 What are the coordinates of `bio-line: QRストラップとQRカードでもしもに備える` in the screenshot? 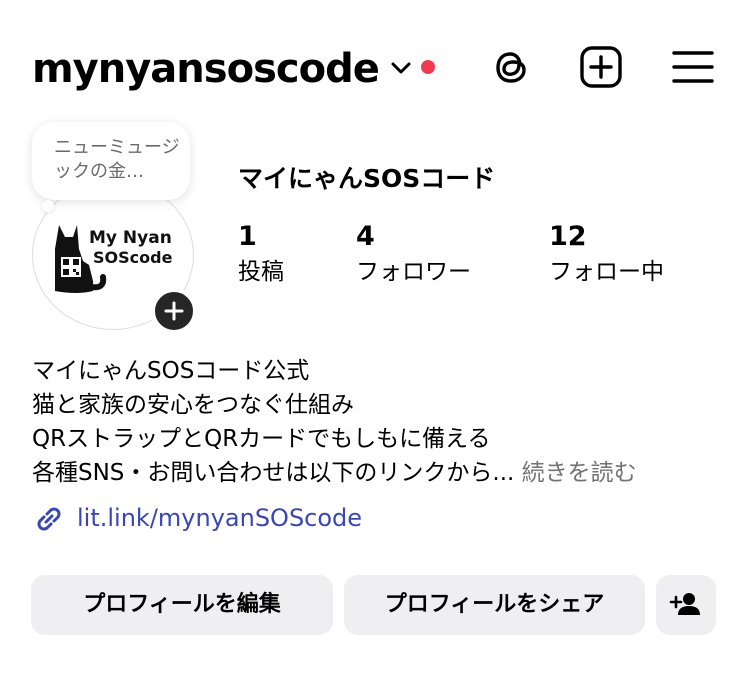 It's located at (261, 439).